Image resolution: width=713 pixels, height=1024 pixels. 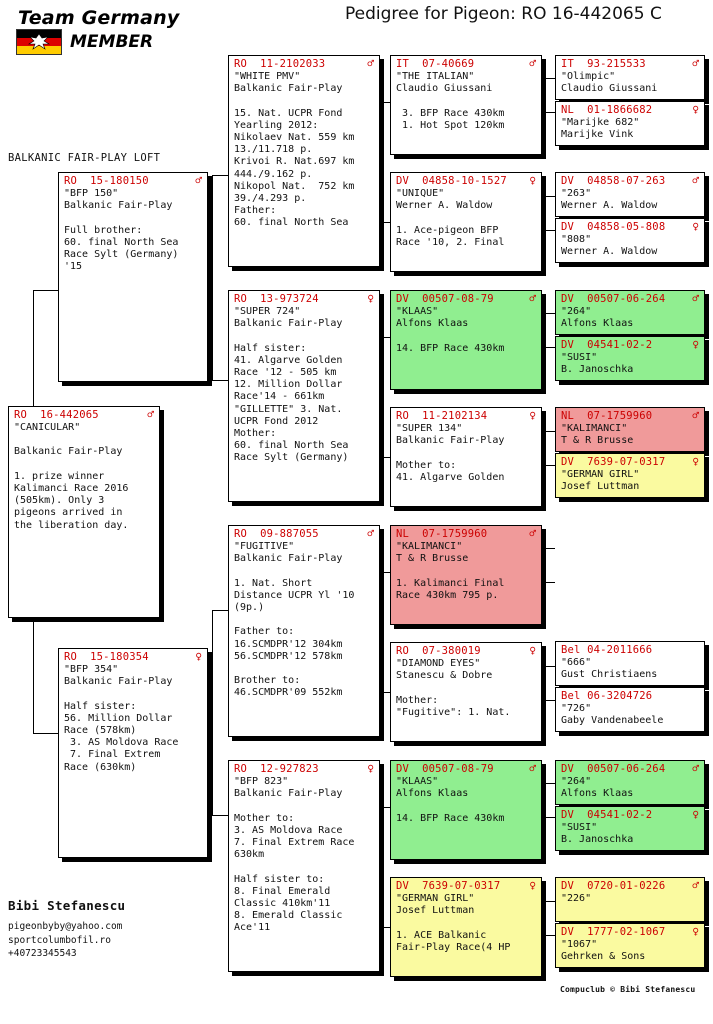 I want to click on pigeon-id: DV 1777-02-1067, so click(x=613, y=932).